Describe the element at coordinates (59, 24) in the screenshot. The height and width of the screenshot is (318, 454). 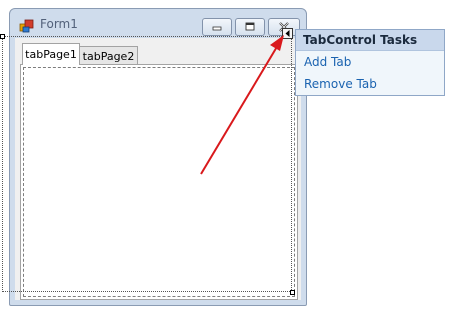
I see `window-title: Form1` at that location.